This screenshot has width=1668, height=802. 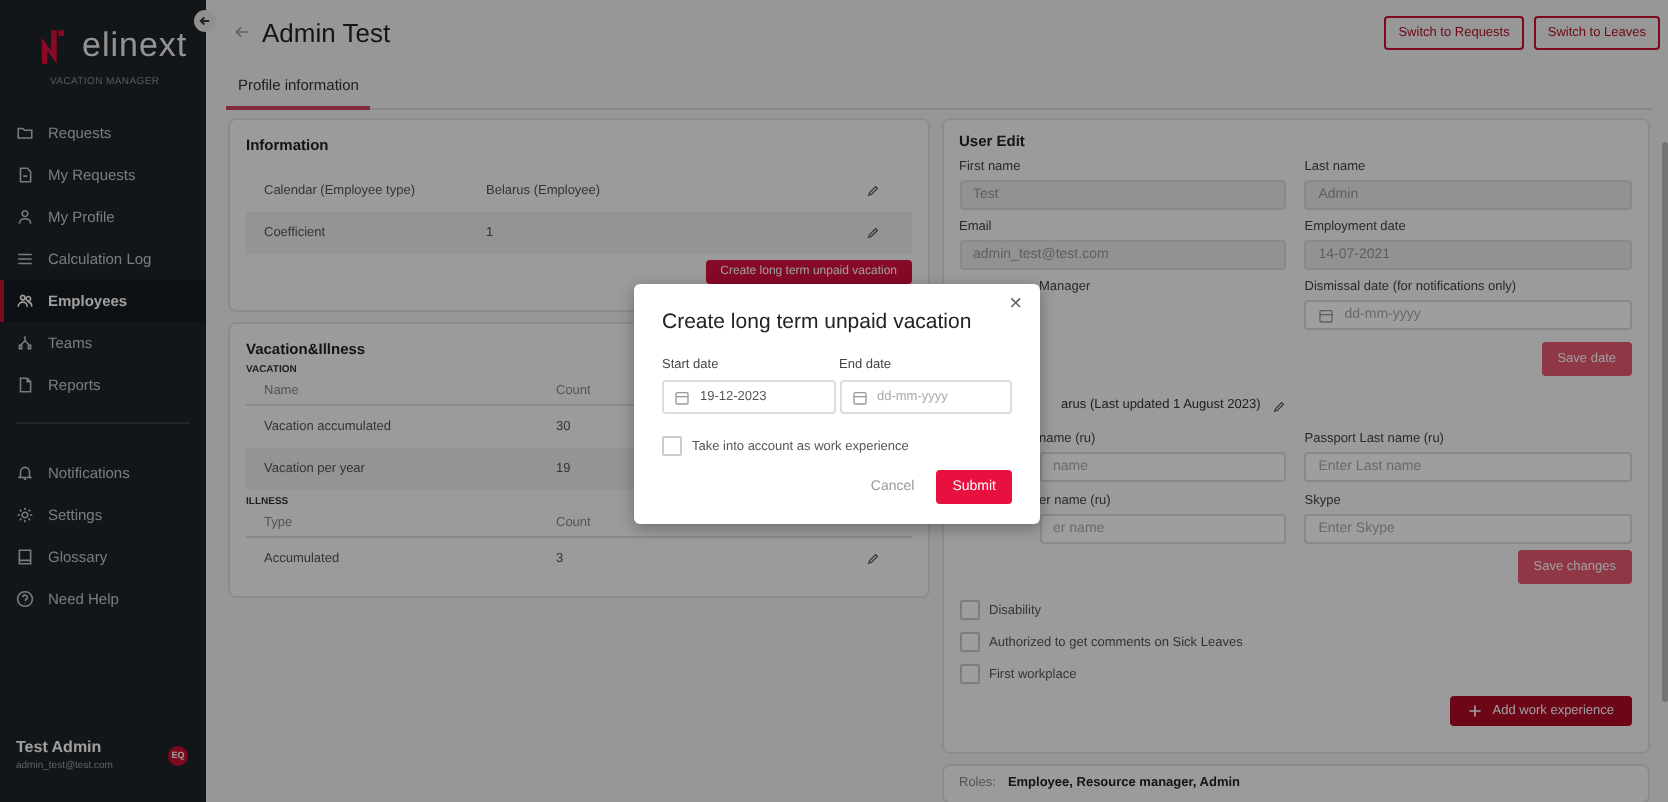 What do you see at coordinates (1015, 304) in the screenshot?
I see `close-button: ×` at bounding box center [1015, 304].